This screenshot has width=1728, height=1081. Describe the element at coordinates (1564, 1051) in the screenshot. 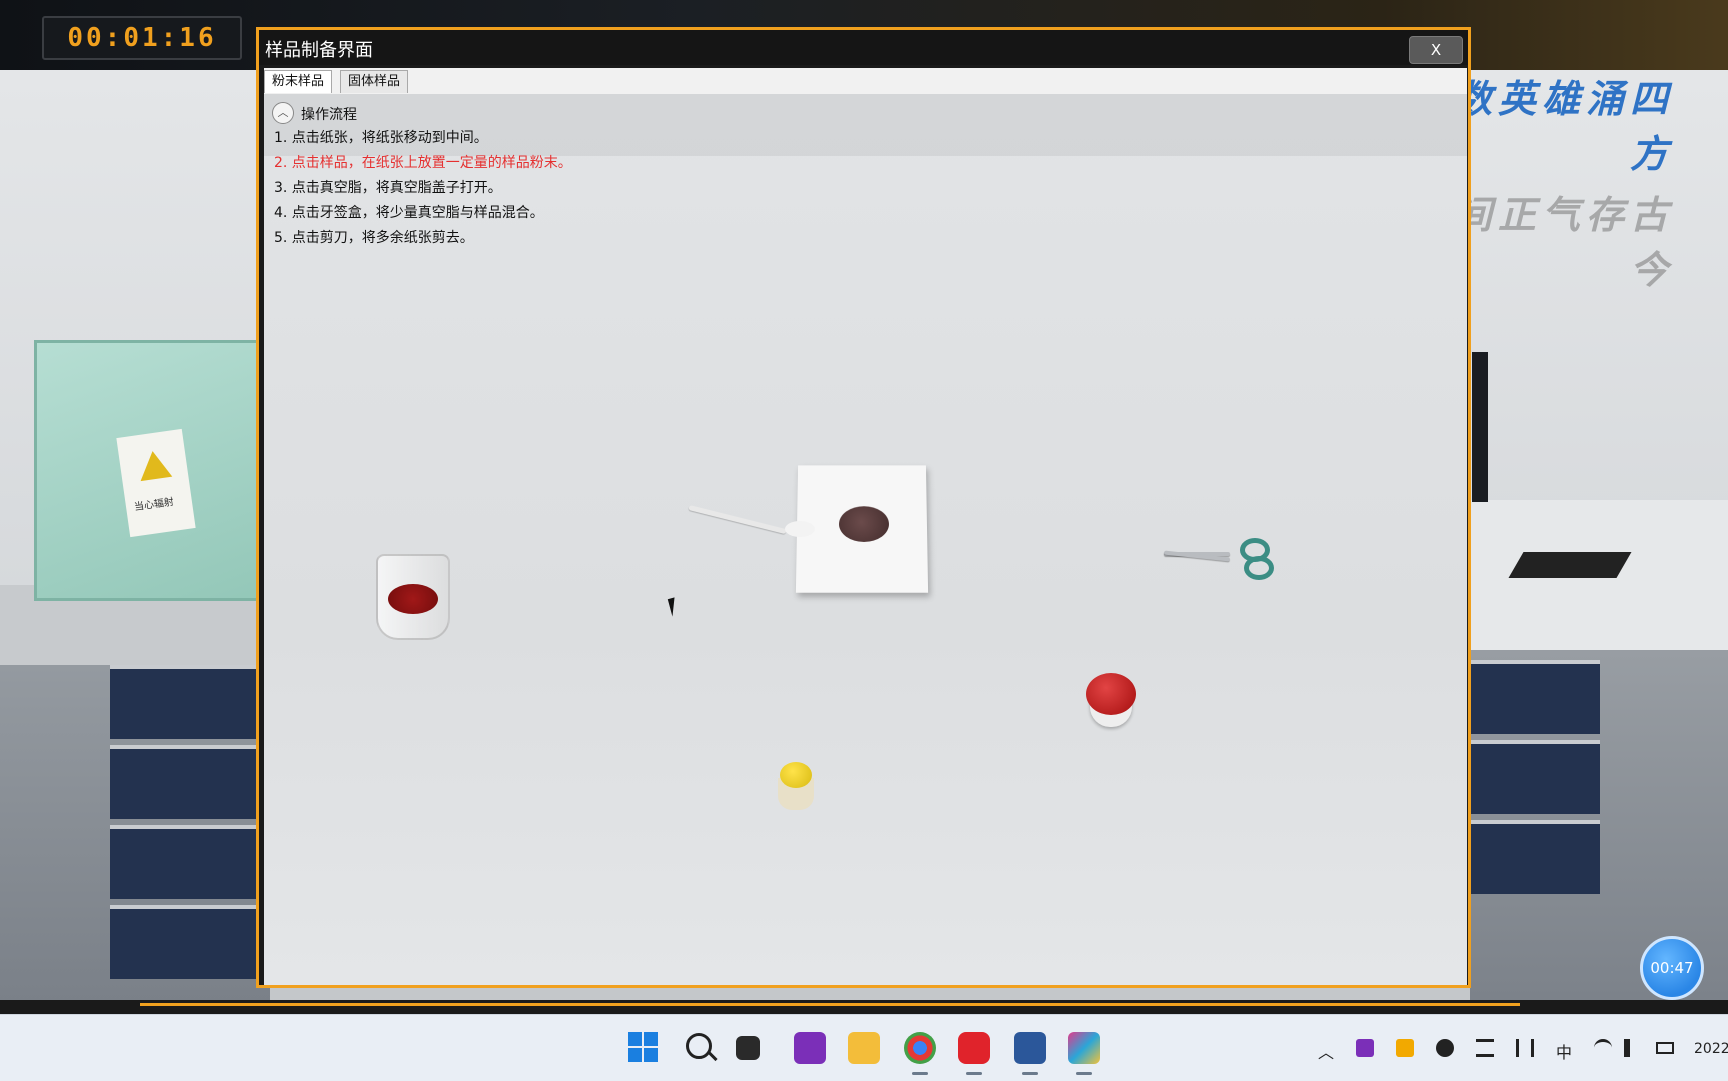

I see `language-indicator: 中` at that location.